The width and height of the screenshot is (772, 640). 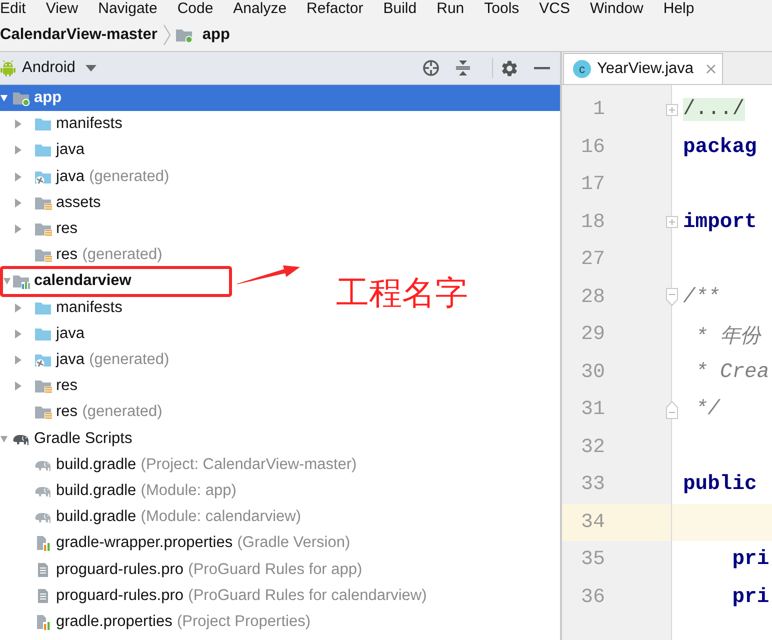 I want to click on menu-item: Navigate, so click(x=128, y=9).